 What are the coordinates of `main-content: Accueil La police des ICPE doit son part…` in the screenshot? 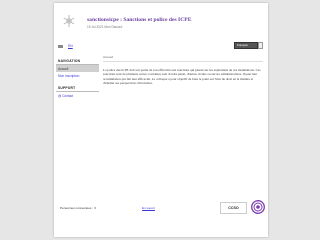 It's located at (183, 70).